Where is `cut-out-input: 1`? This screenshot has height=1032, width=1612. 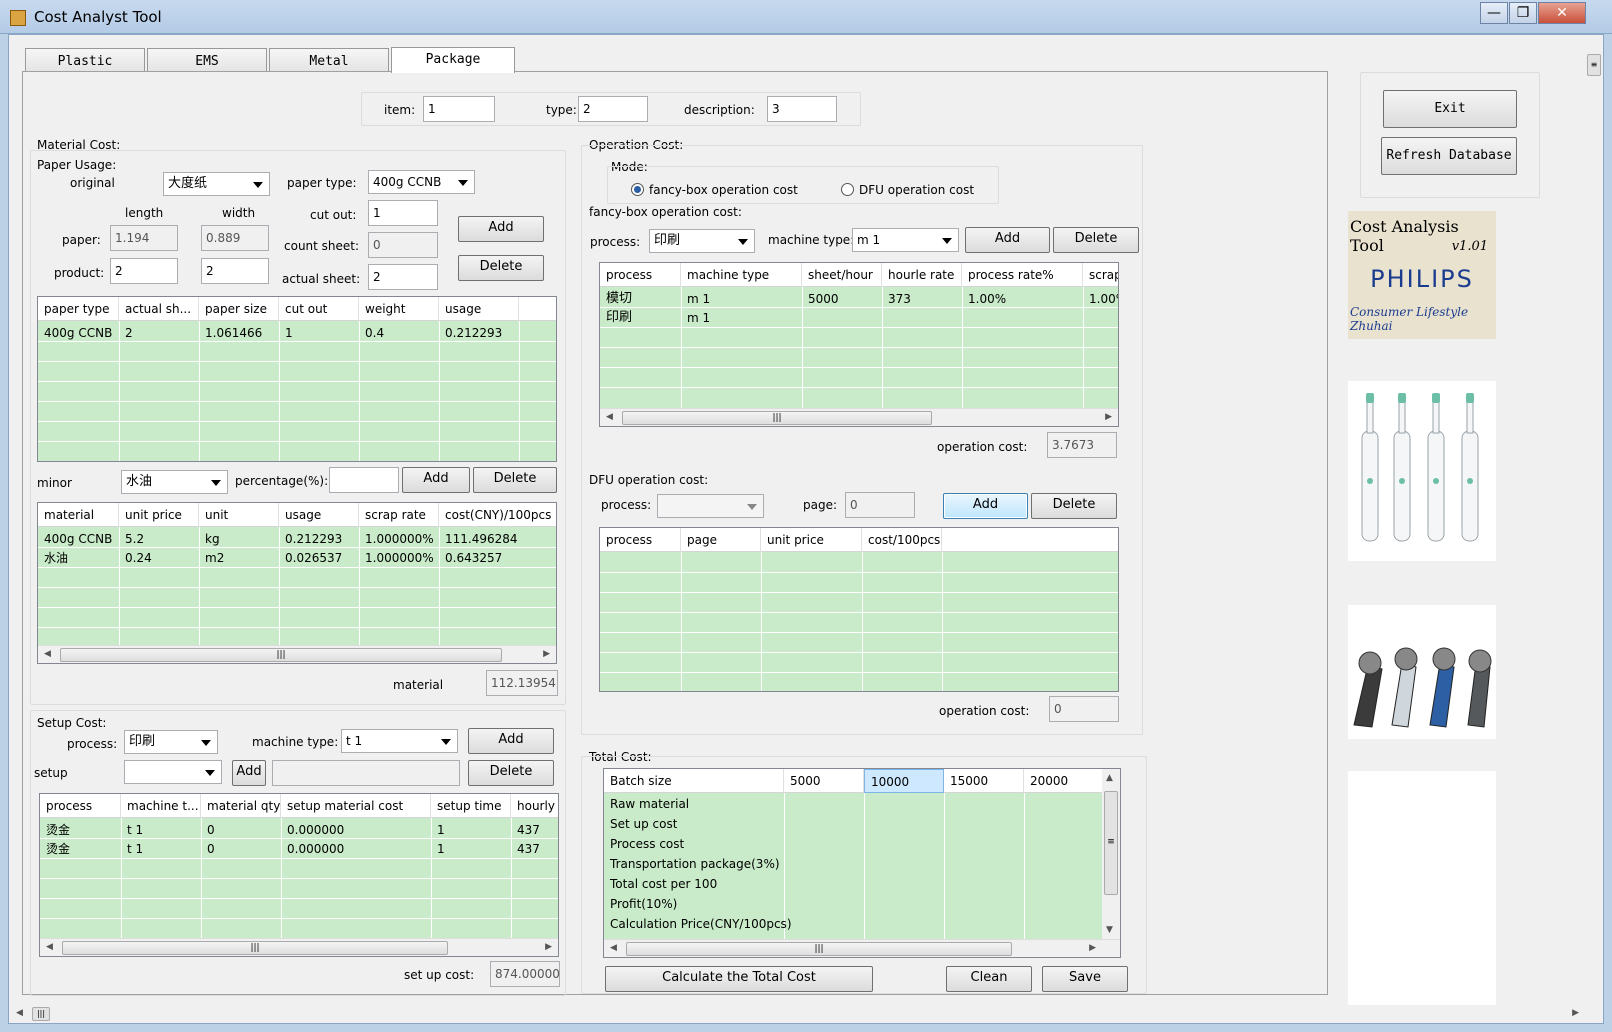
cut-out-input: 1 is located at coordinates (403, 213).